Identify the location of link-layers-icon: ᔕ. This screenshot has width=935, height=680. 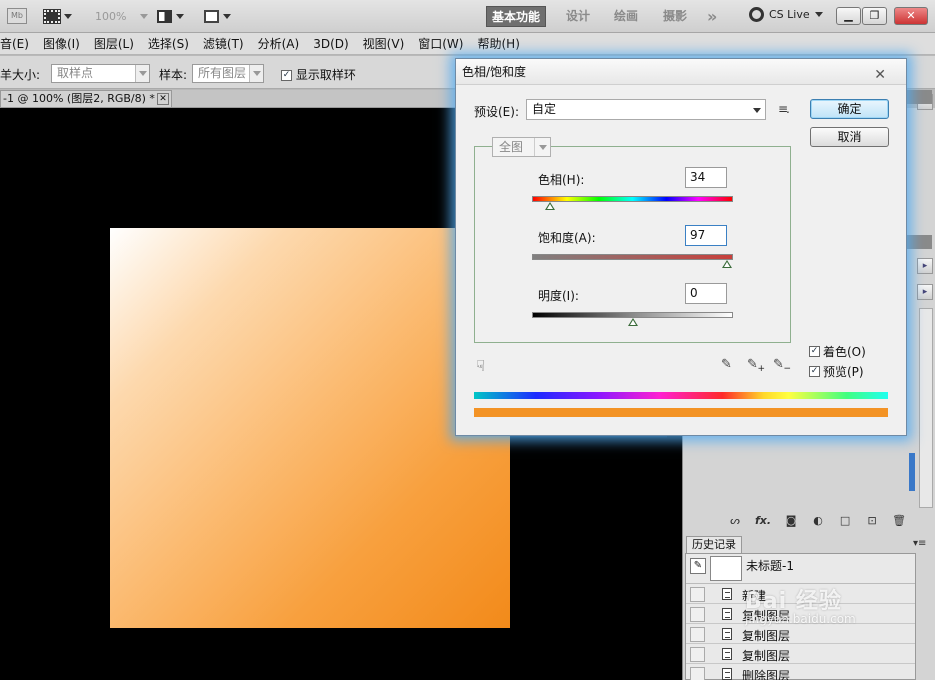
(735, 520).